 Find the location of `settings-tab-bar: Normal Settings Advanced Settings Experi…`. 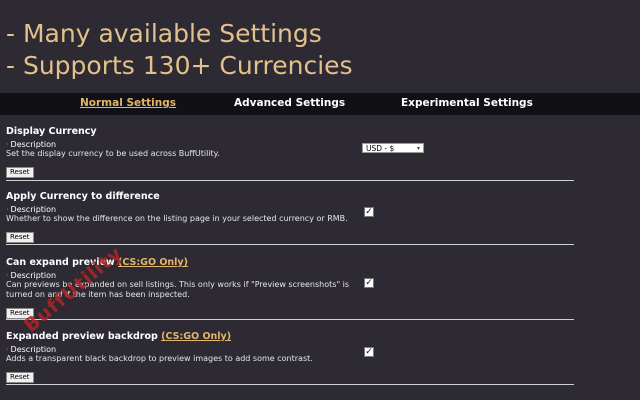

settings-tab-bar: Normal Settings Advanced Settings Experi… is located at coordinates (320, 104).